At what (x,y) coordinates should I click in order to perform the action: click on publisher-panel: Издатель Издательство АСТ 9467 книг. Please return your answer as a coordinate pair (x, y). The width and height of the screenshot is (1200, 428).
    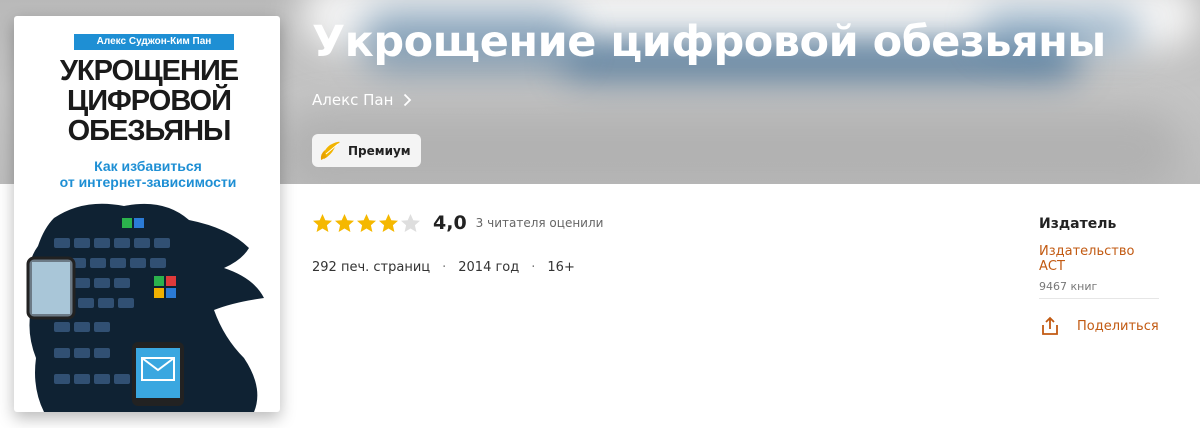
    Looking at the image, I should click on (1099, 254).